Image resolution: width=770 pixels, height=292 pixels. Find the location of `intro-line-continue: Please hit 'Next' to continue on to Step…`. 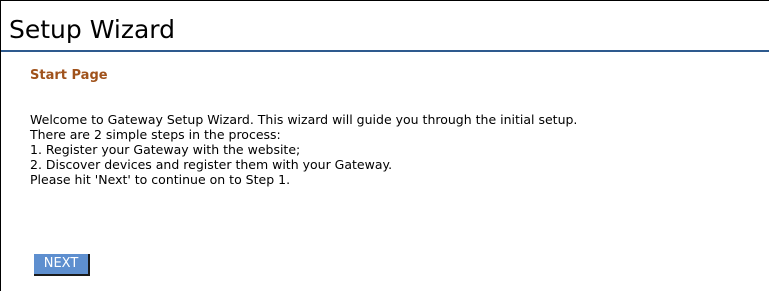

intro-line-continue: Please hit 'Next' to continue on to Step… is located at coordinates (160, 179).